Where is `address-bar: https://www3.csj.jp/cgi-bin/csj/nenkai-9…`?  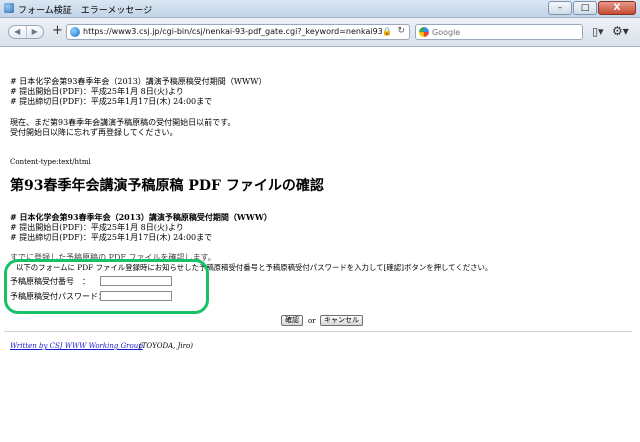
address-bar: https://www3.csj.jp/cgi-bin/csj/nenkai-9… is located at coordinates (238, 32).